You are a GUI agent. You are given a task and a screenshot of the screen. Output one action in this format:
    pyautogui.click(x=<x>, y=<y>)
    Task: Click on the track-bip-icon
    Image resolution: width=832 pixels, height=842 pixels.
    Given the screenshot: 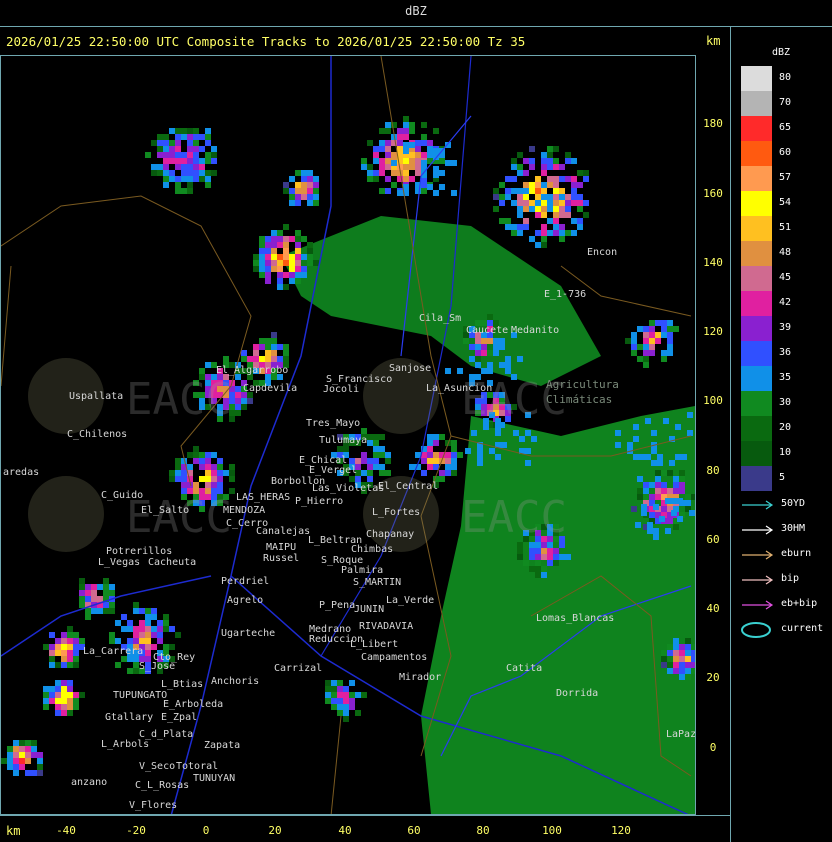 What is the action you would take?
    pyautogui.click(x=758, y=579)
    